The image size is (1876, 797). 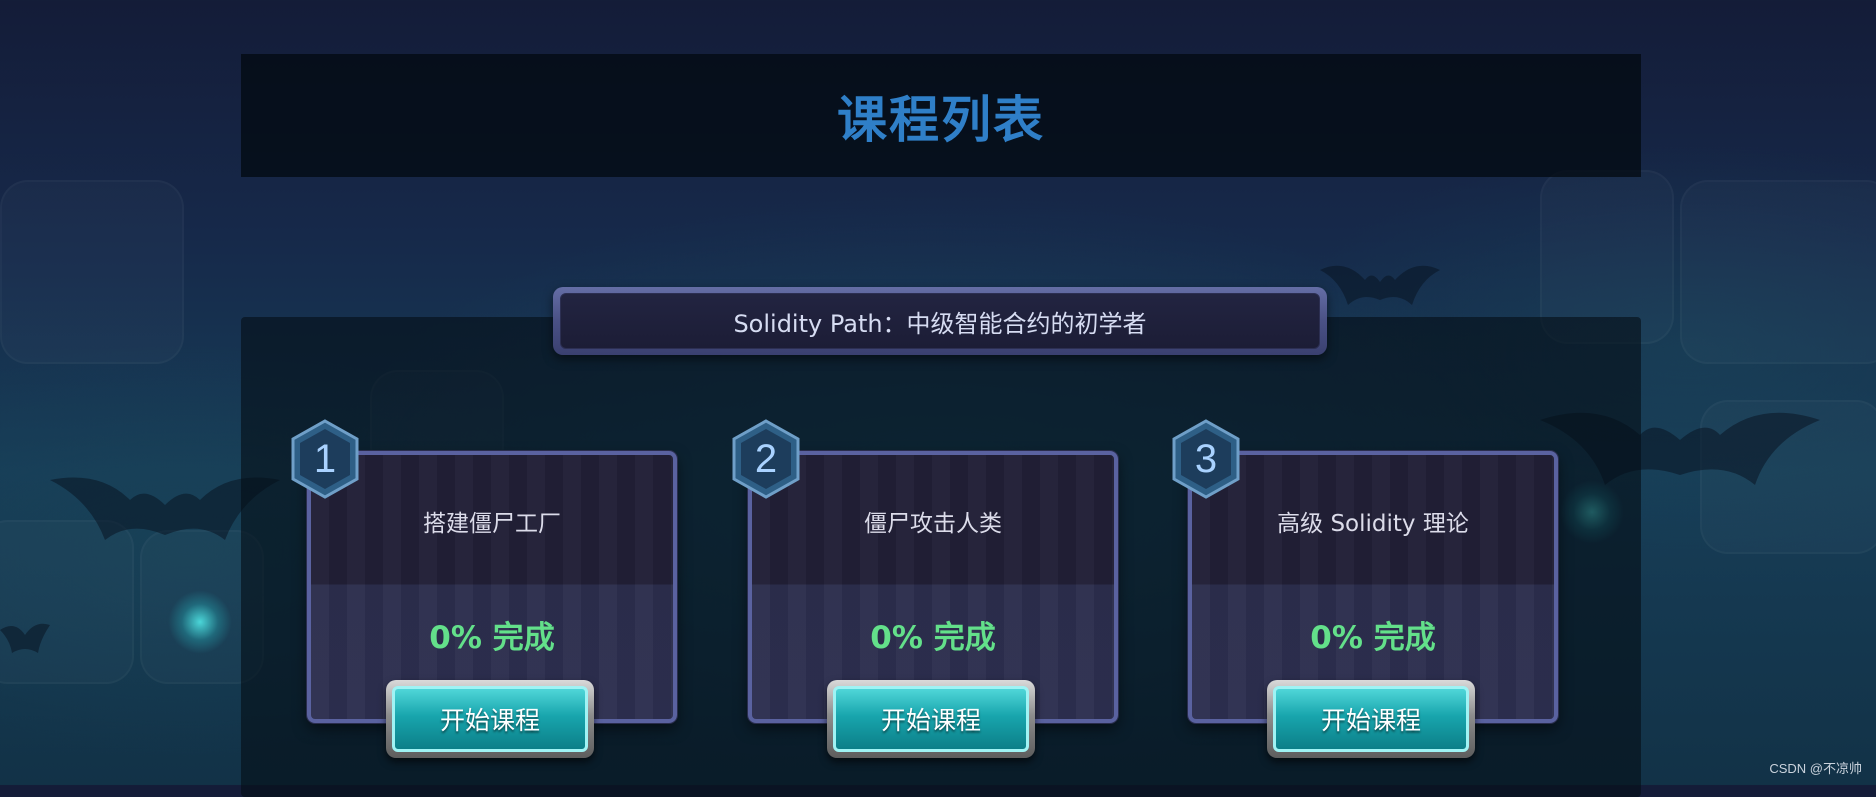 I want to click on course-title: 高级 Solidity 理论, so click(x=1373, y=524).